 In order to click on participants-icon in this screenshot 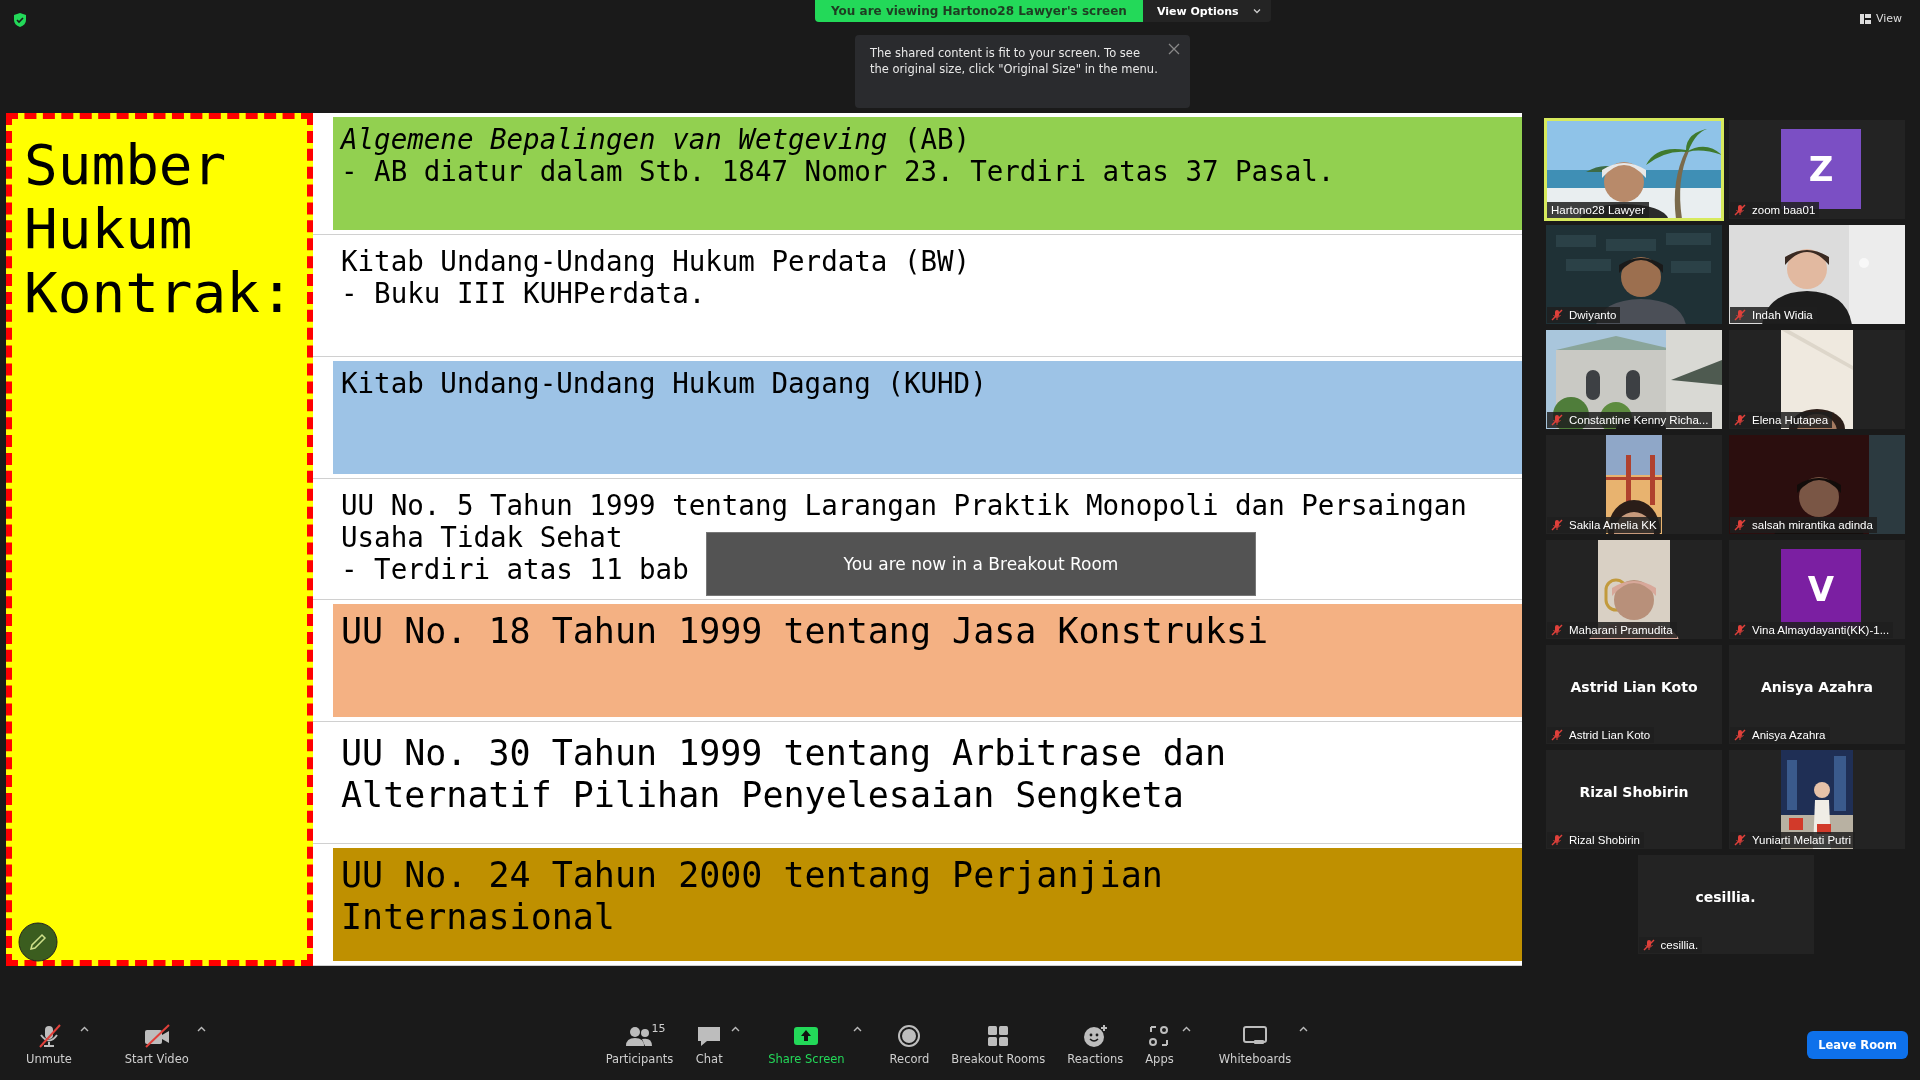, I will do `click(639, 1036)`.